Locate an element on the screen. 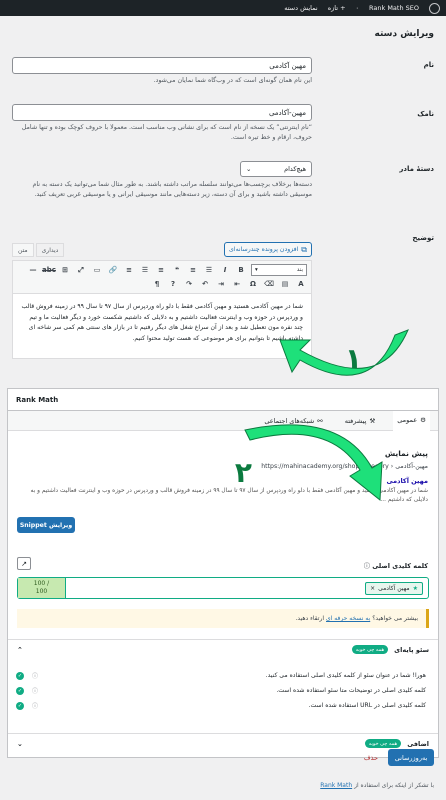  site-name-link: Rank Math SEO is located at coordinates (394, 8).